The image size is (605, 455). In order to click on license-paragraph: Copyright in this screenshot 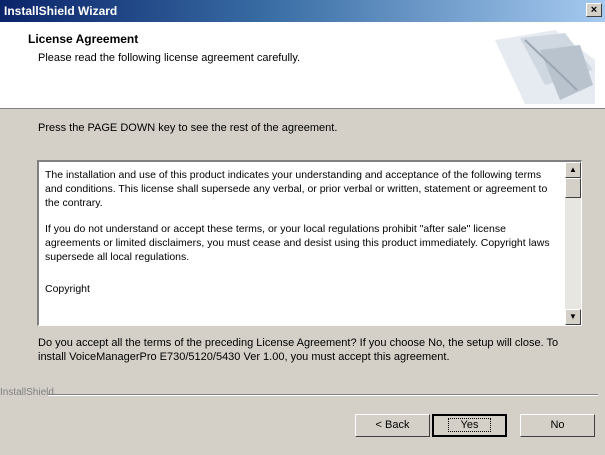, I will do `click(67, 289)`.